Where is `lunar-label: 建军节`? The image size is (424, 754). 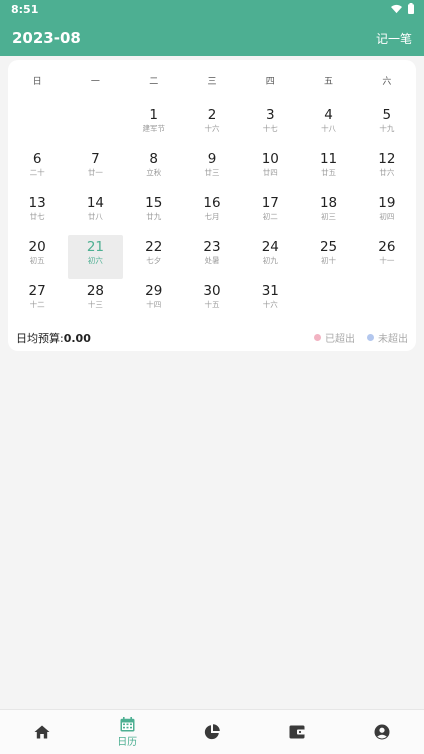
lunar-label: 建军节 is located at coordinates (153, 128).